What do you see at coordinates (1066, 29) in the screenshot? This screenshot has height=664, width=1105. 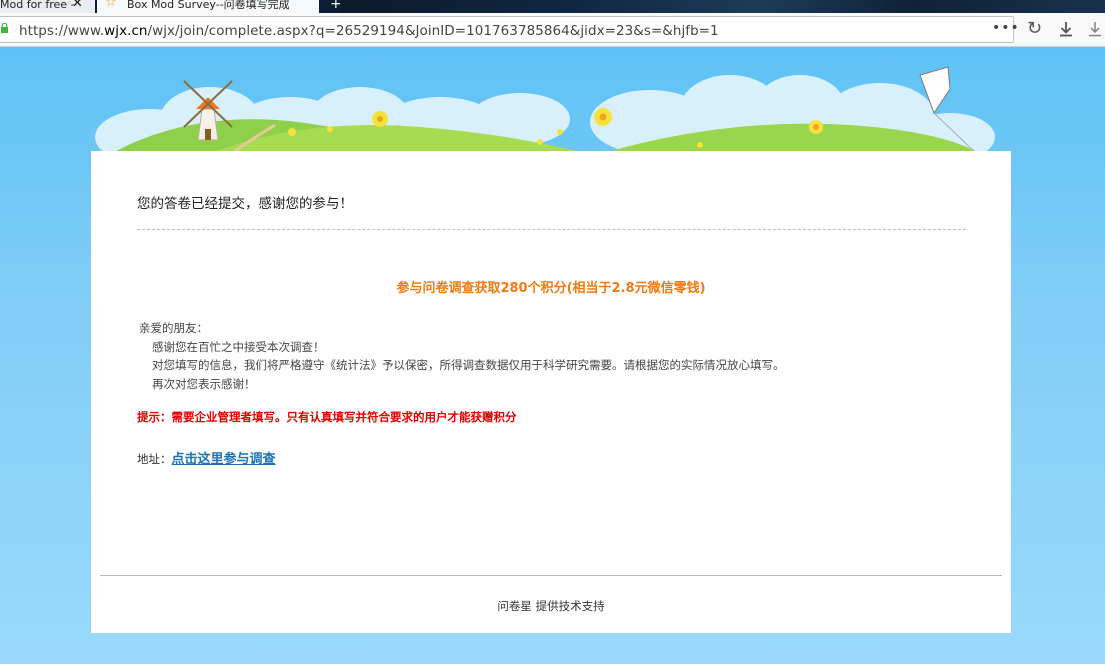 I see `download-icon` at bounding box center [1066, 29].